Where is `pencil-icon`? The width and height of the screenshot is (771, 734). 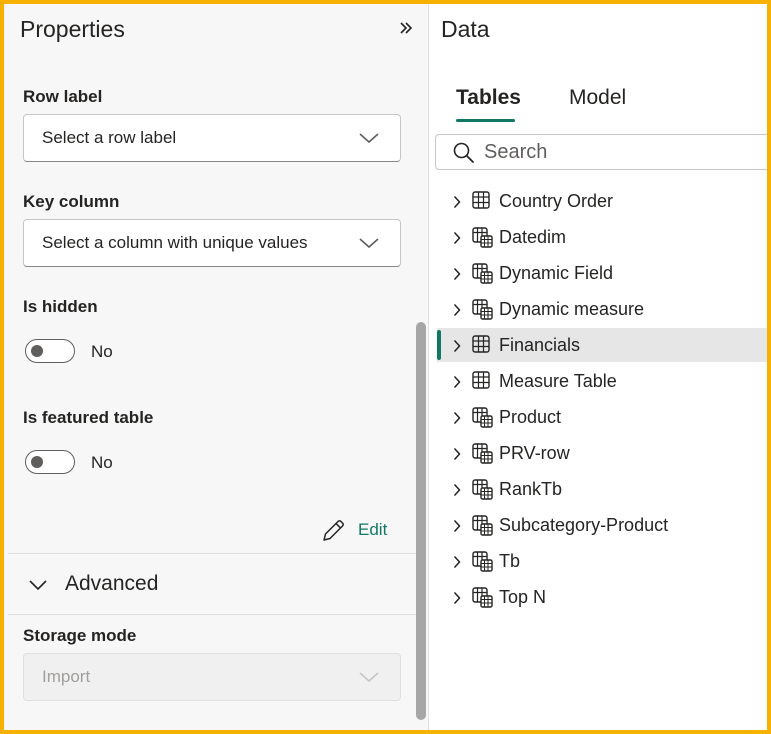 pencil-icon is located at coordinates (333, 530).